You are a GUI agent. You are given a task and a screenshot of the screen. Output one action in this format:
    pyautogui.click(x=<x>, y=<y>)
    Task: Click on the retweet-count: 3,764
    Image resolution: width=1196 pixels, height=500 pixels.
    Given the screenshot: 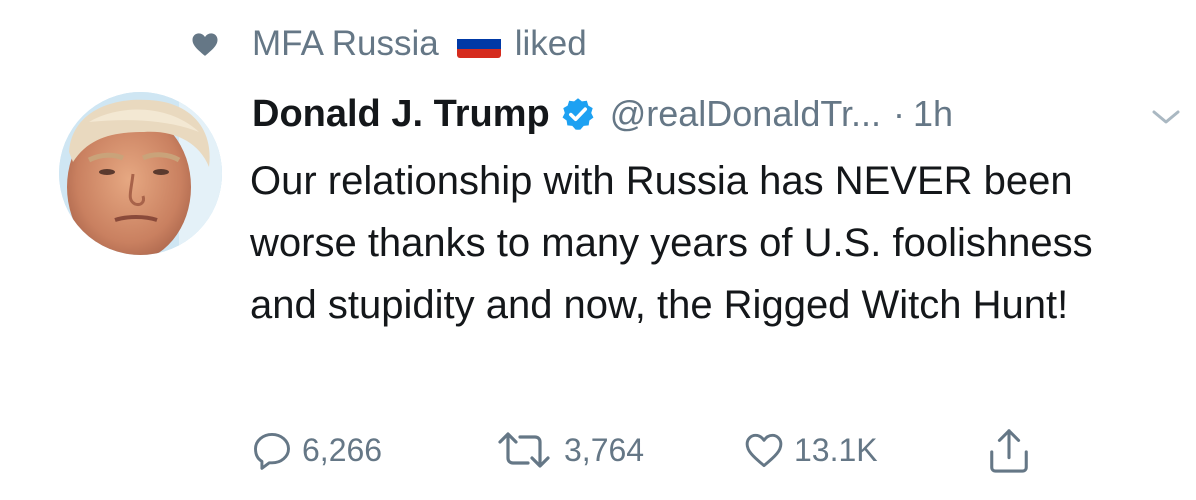 What is the action you would take?
    pyautogui.click(x=604, y=449)
    